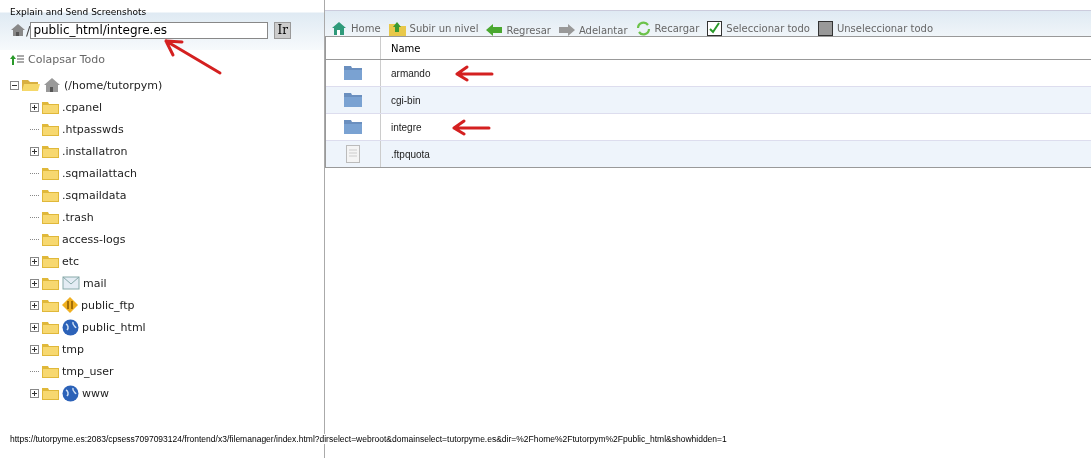 The image size is (1091, 458). Describe the element at coordinates (356, 28) in the screenshot. I see `toolbar-button: Home` at that location.